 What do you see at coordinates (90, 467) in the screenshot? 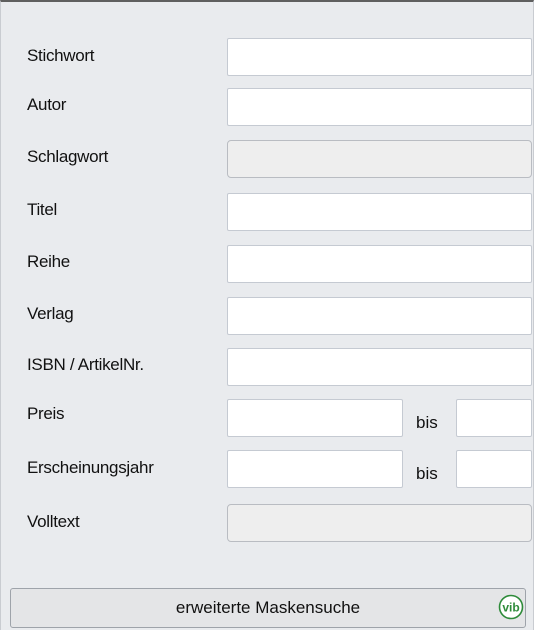
I see `erscheinungsjahr-label: Erscheinungsjahr` at bounding box center [90, 467].